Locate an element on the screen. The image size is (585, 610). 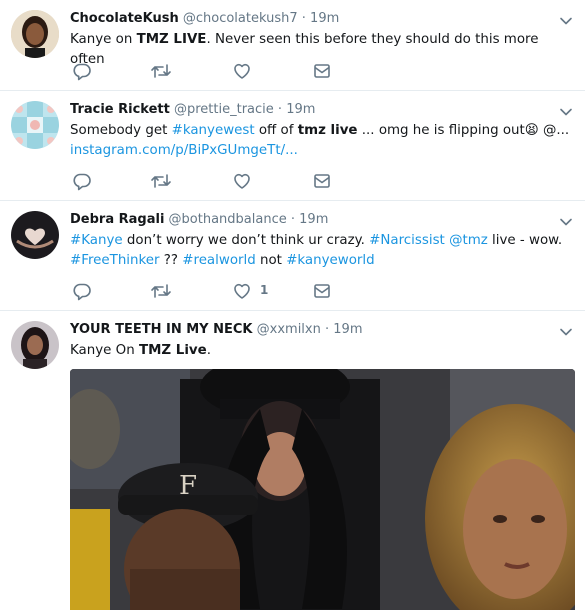
text-segment: live - wow. is located at coordinates (525, 240).